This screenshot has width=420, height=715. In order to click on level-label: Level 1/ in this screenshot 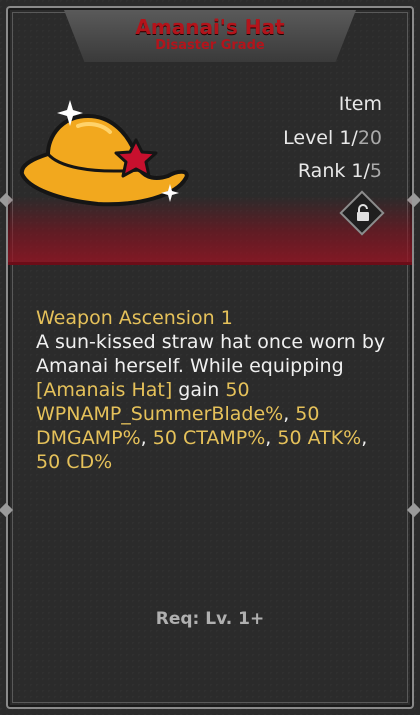, I will do `click(320, 138)`.